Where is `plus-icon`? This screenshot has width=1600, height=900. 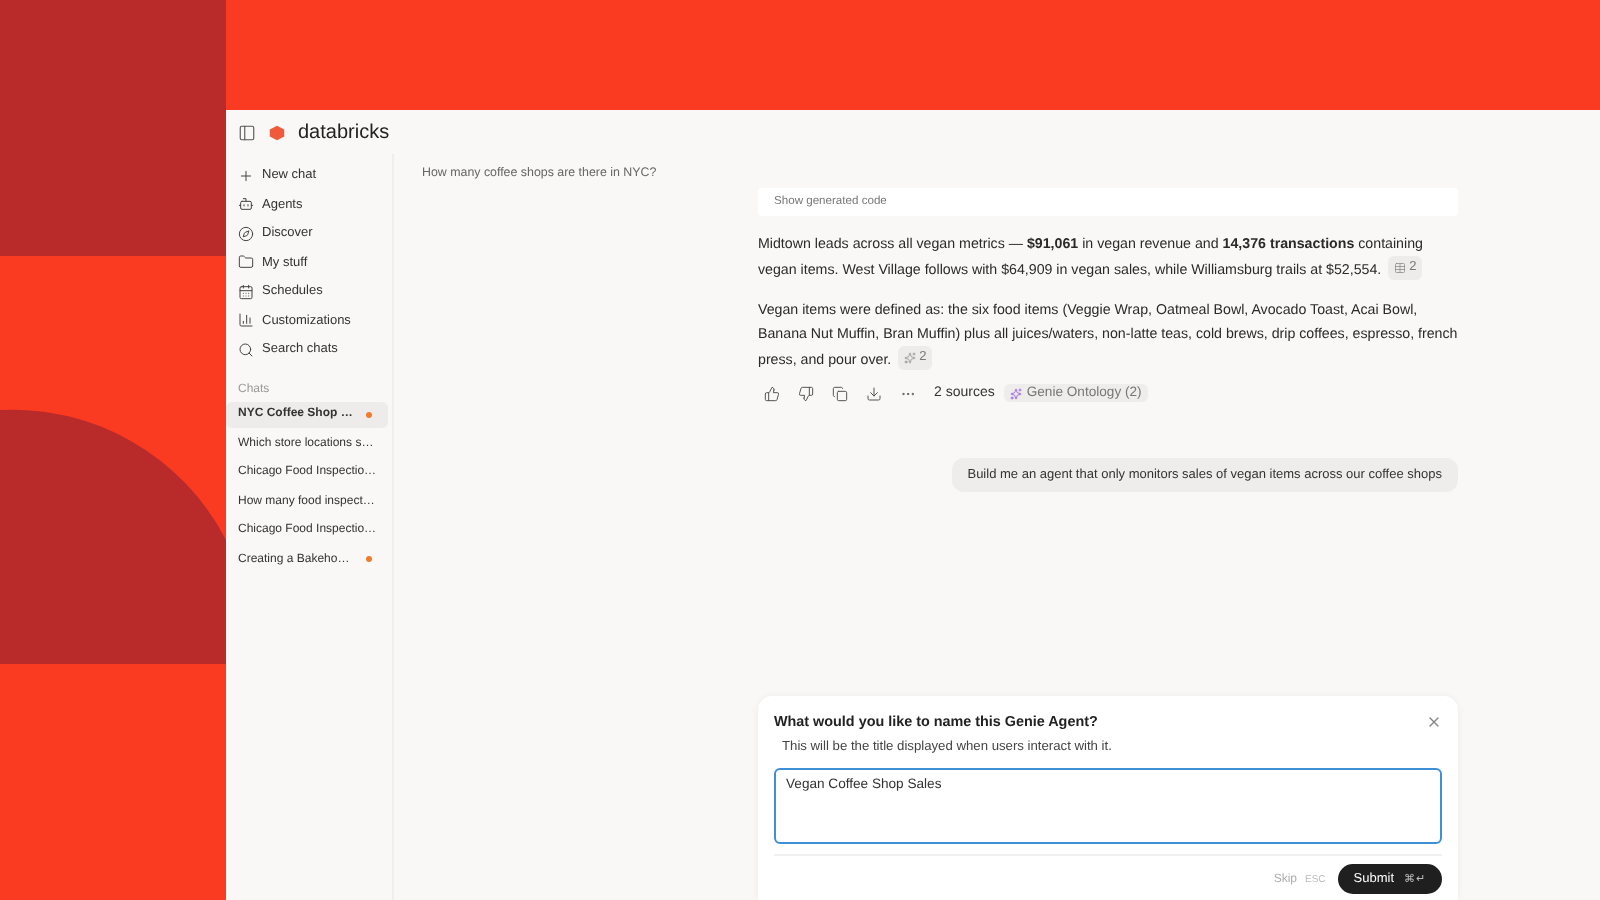
plus-icon is located at coordinates (246, 175).